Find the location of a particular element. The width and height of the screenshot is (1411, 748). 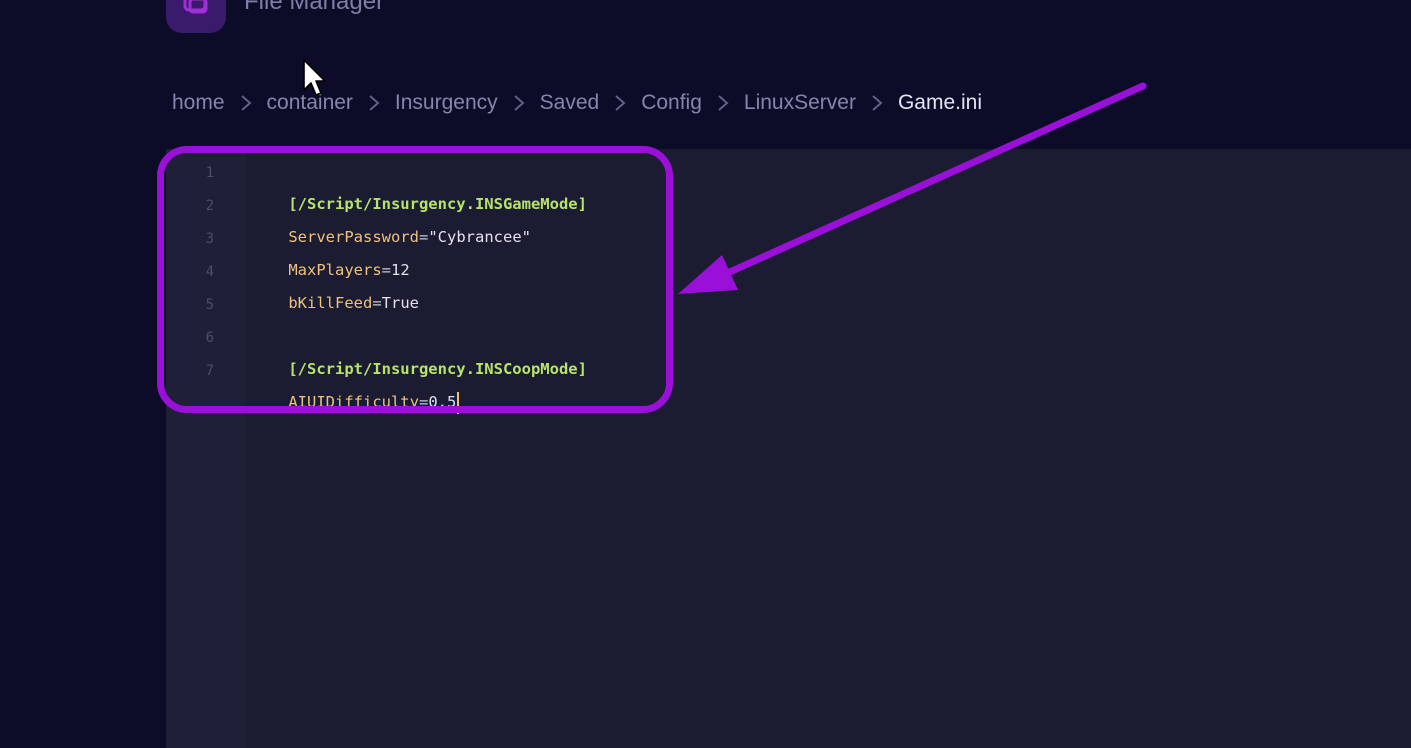

line-number: 7 is located at coordinates (209, 371).